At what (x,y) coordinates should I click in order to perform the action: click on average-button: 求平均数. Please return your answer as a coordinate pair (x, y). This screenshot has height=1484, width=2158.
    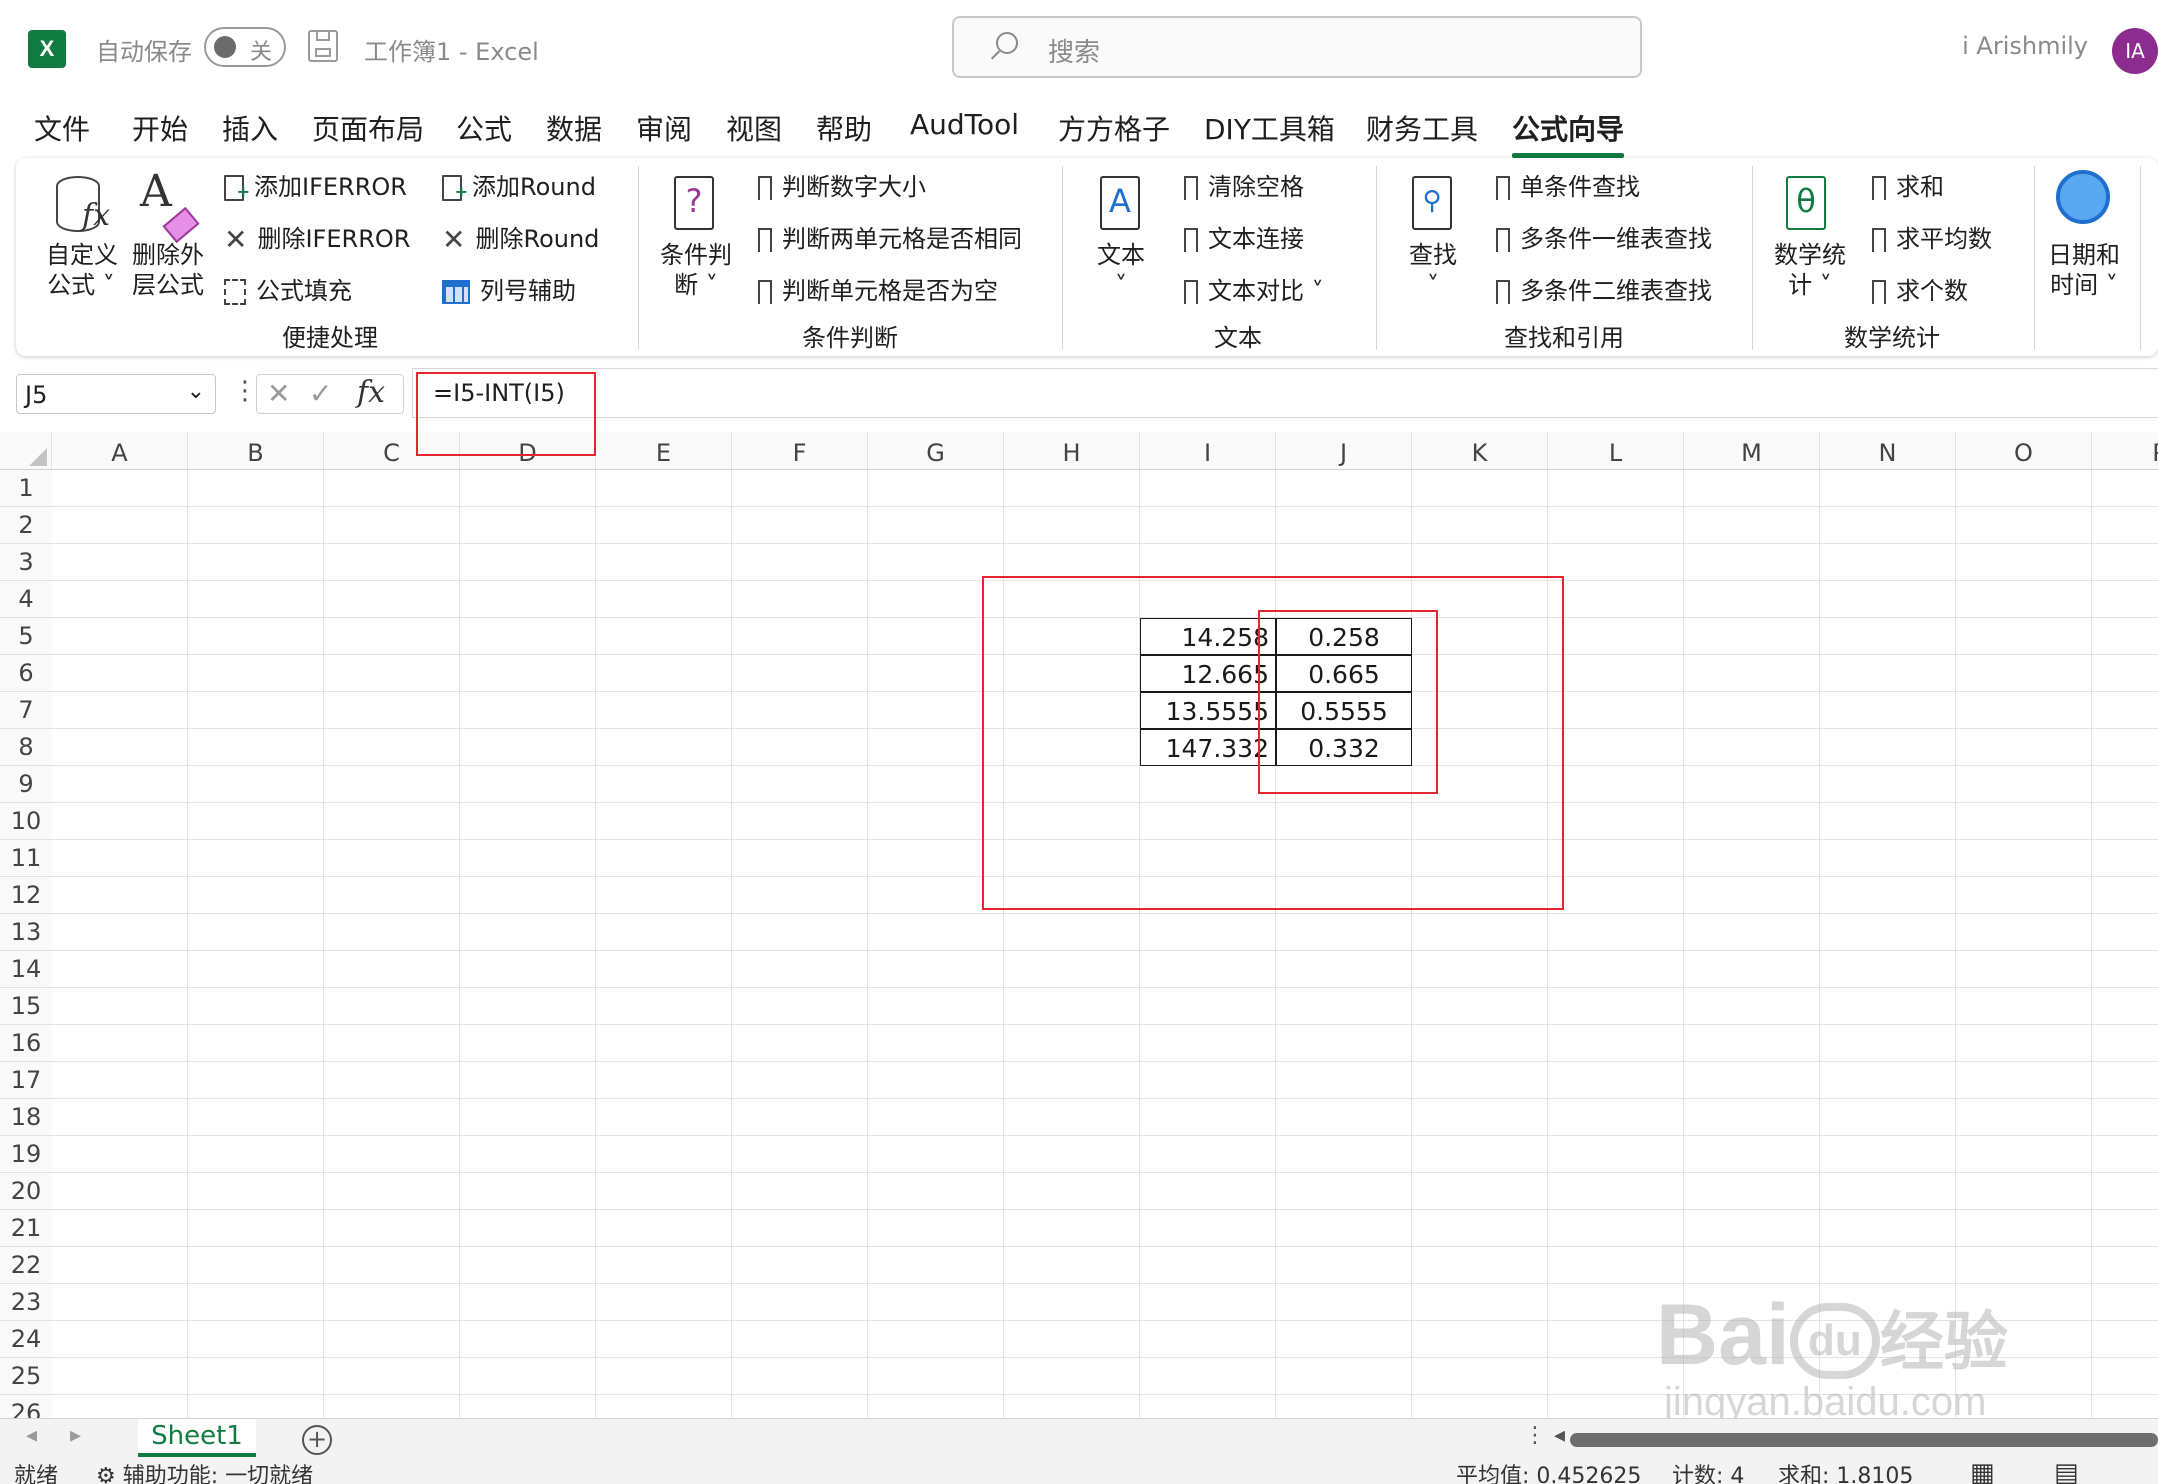
    Looking at the image, I should click on (1932, 240).